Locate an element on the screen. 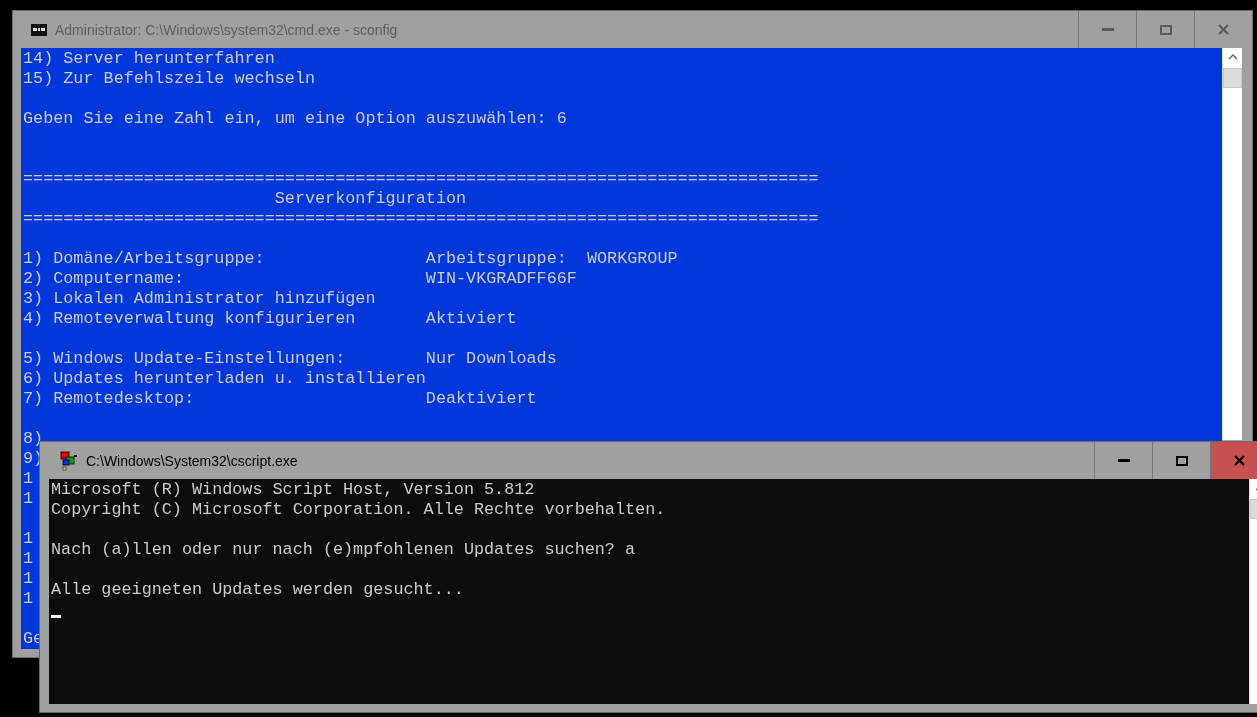 This screenshot has width=1257, height=717. console-line: 15) Zur Befehlszeile wechseln is located at coordinates (169, 79).